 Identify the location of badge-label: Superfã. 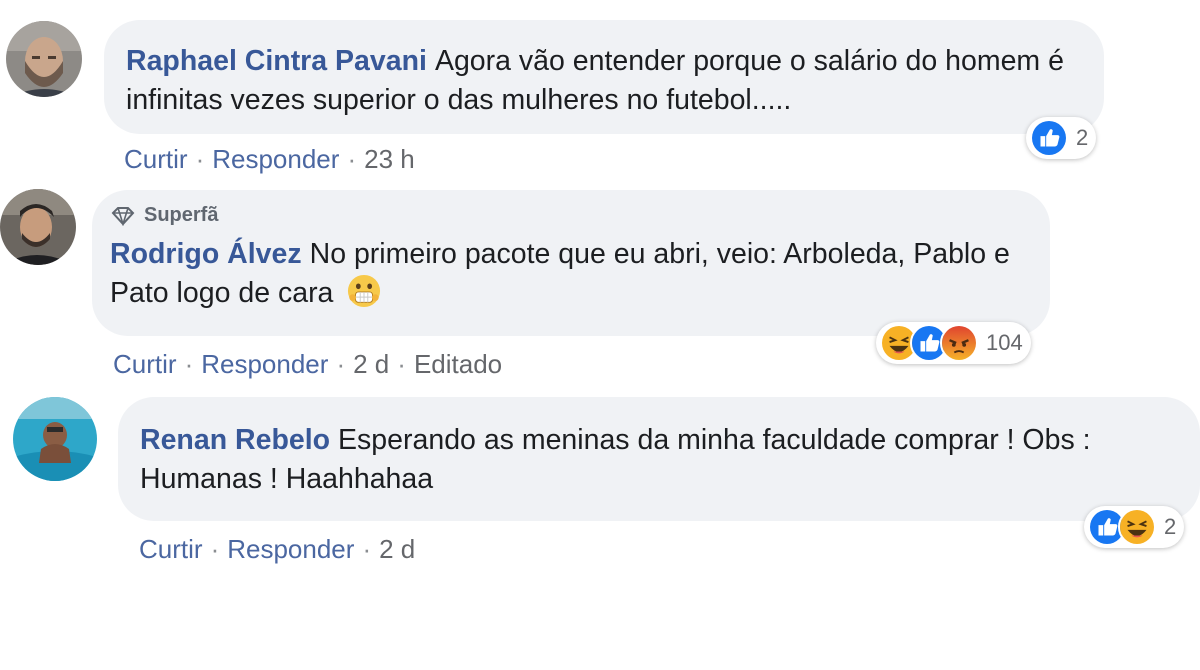
(181, 215).